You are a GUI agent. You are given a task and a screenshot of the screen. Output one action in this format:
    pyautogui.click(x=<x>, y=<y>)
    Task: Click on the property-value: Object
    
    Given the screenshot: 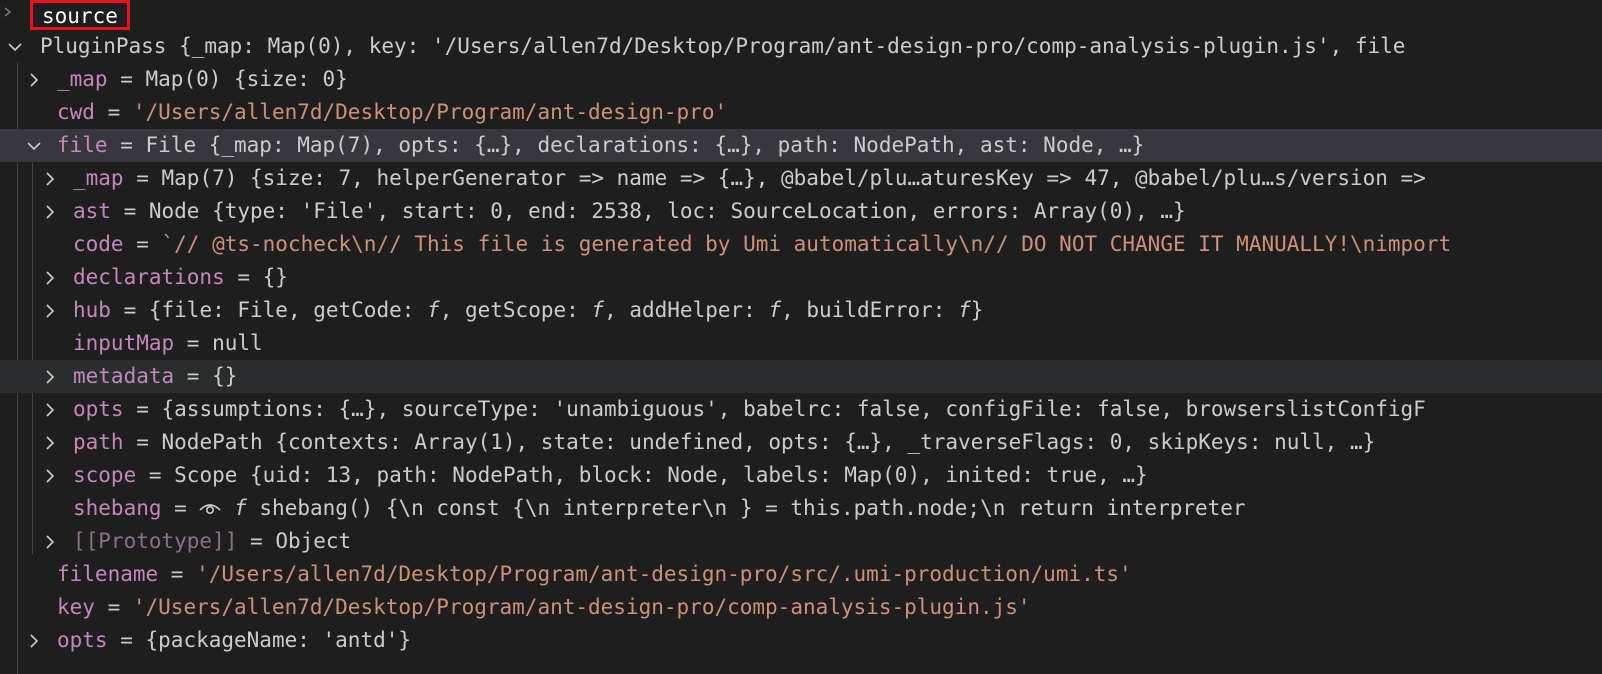 What is the action you would take?
    pyautogui.click(x=313, y=541)
    